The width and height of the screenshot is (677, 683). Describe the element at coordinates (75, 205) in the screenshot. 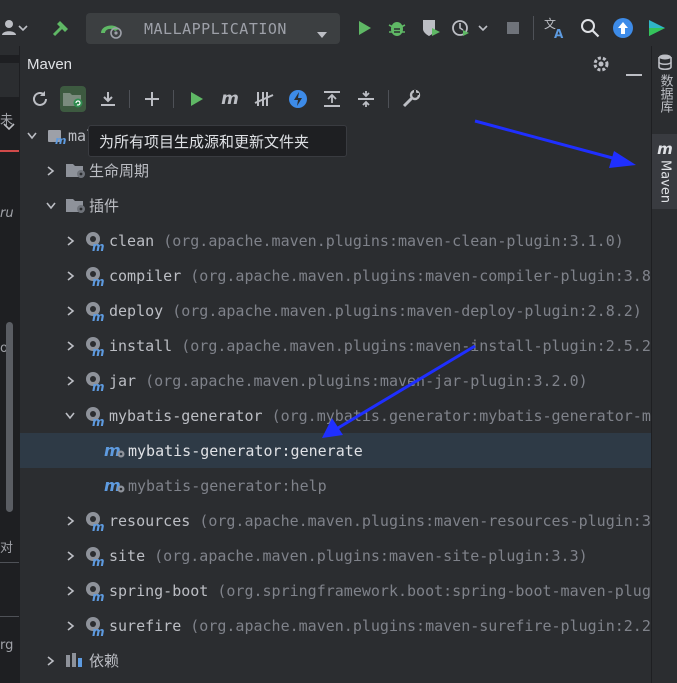

I see `plugins-folder-icon` at that location.